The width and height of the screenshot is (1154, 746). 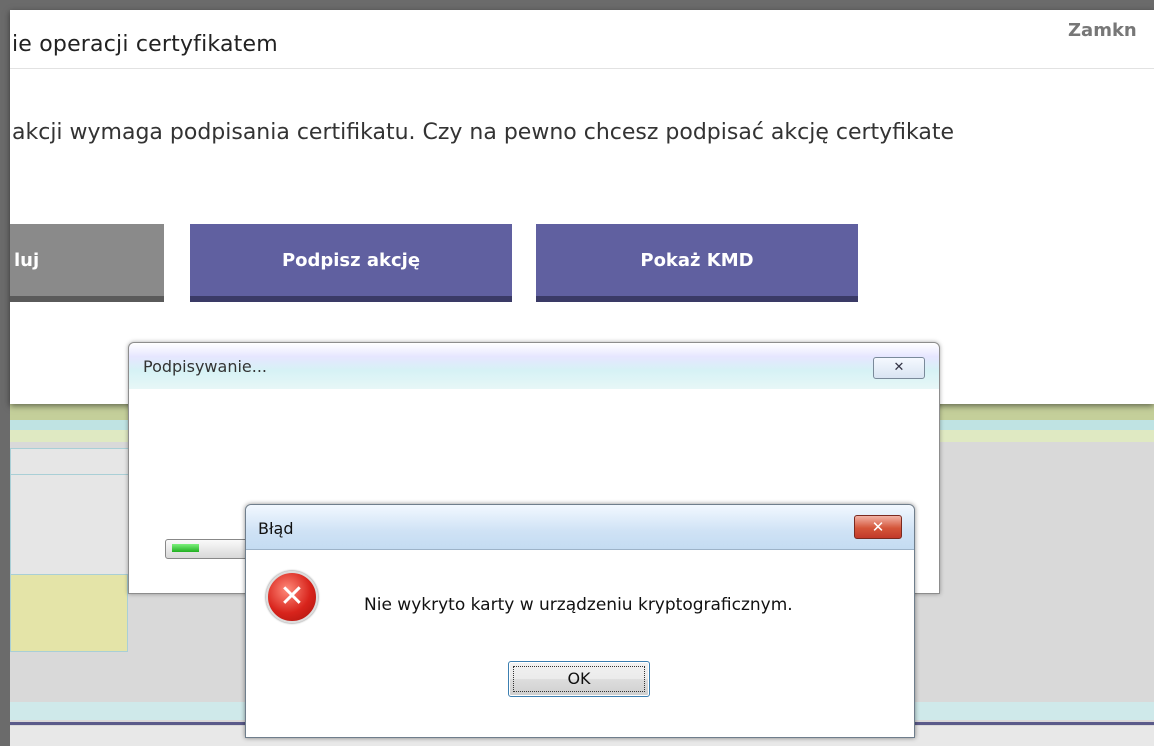 I want to click on focus-rectangle, so click(x=579, y=679).